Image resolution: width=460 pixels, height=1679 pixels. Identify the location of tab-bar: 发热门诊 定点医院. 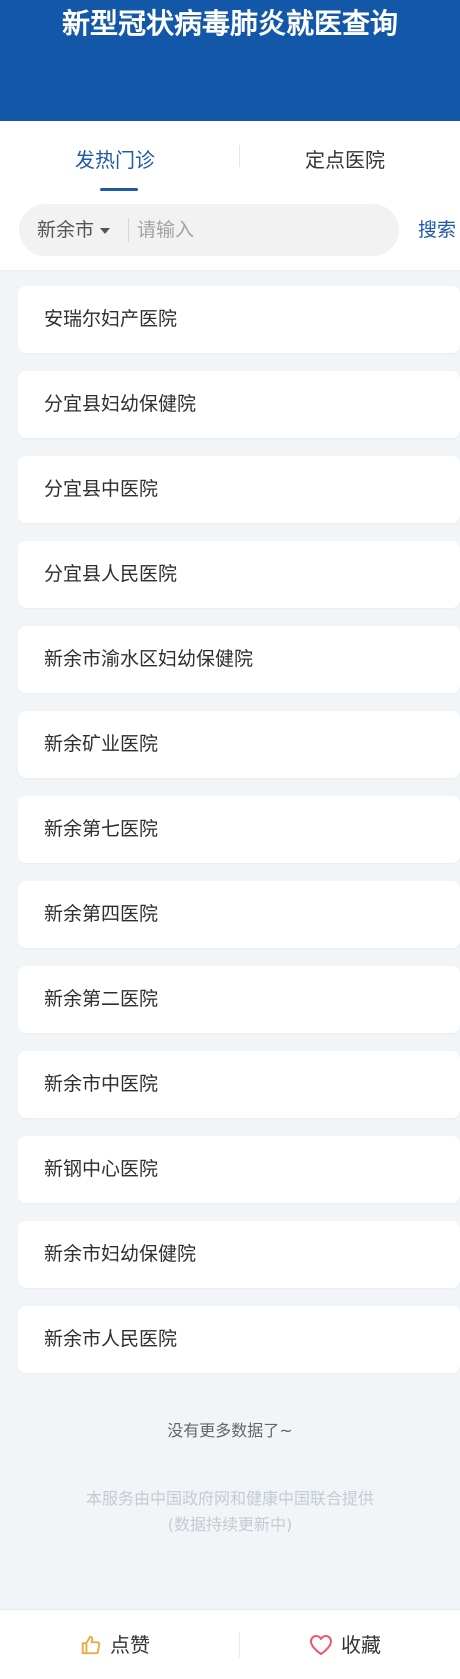
(230, 157).